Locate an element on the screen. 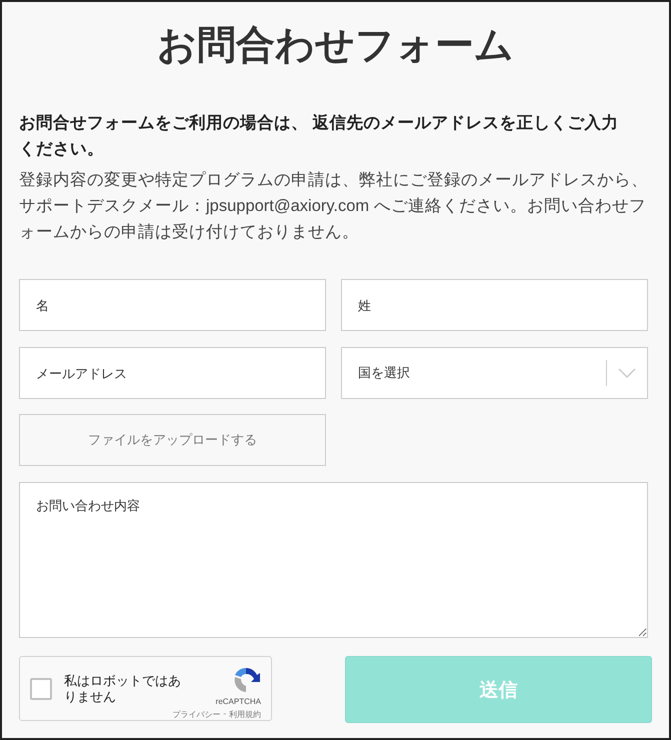 The height and width of the screenshot is (740, 671). text-field: メールアドレス is located at coordinates (172, 373).